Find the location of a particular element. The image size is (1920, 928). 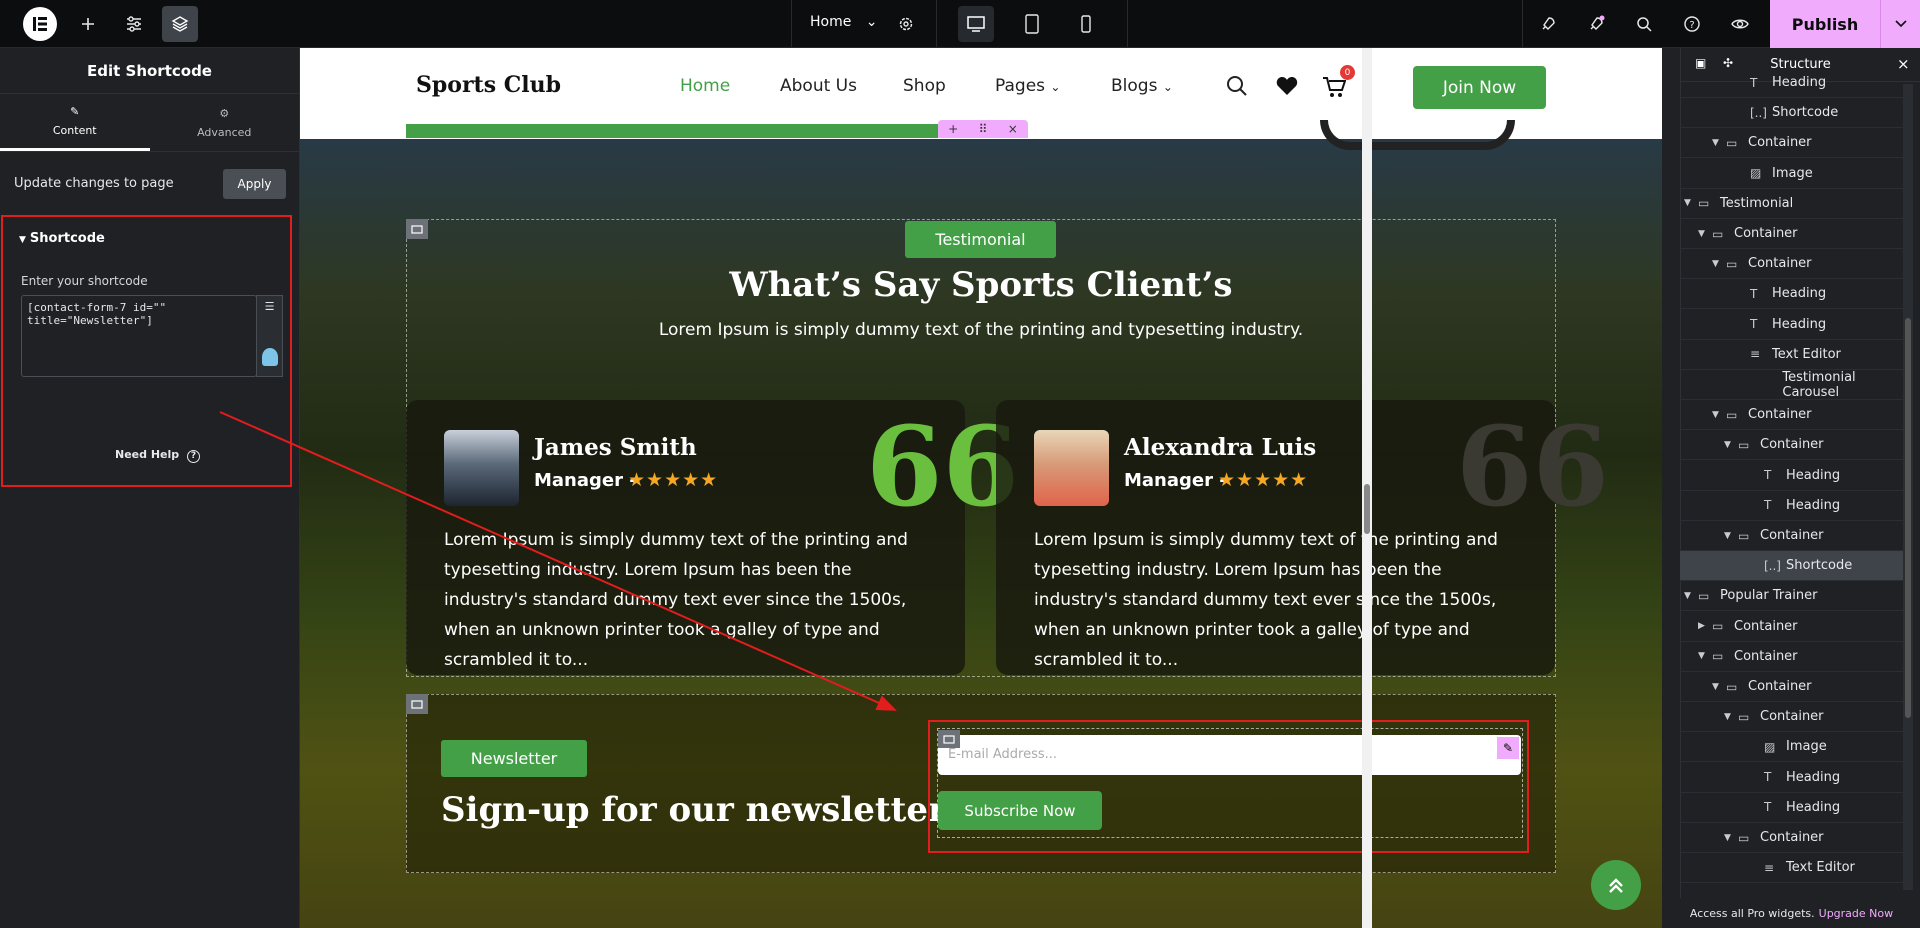

structure-item: ▶ ▭ Container is located at coordinates (1791, 627).